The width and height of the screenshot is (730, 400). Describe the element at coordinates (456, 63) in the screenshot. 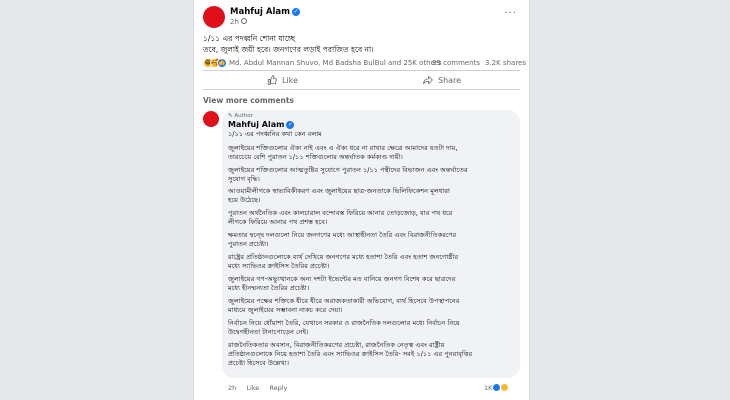

I see `comment-count: 29 comments` at that location.